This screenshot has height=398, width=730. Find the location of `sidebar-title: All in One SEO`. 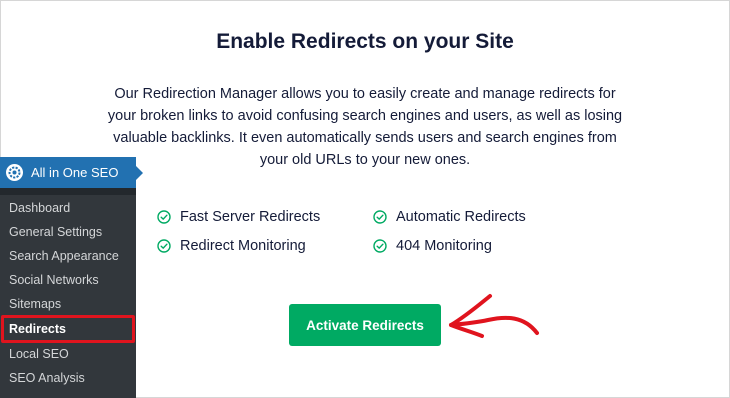

sidebar-title: All in One SEO is located at coordinates (75, 172).